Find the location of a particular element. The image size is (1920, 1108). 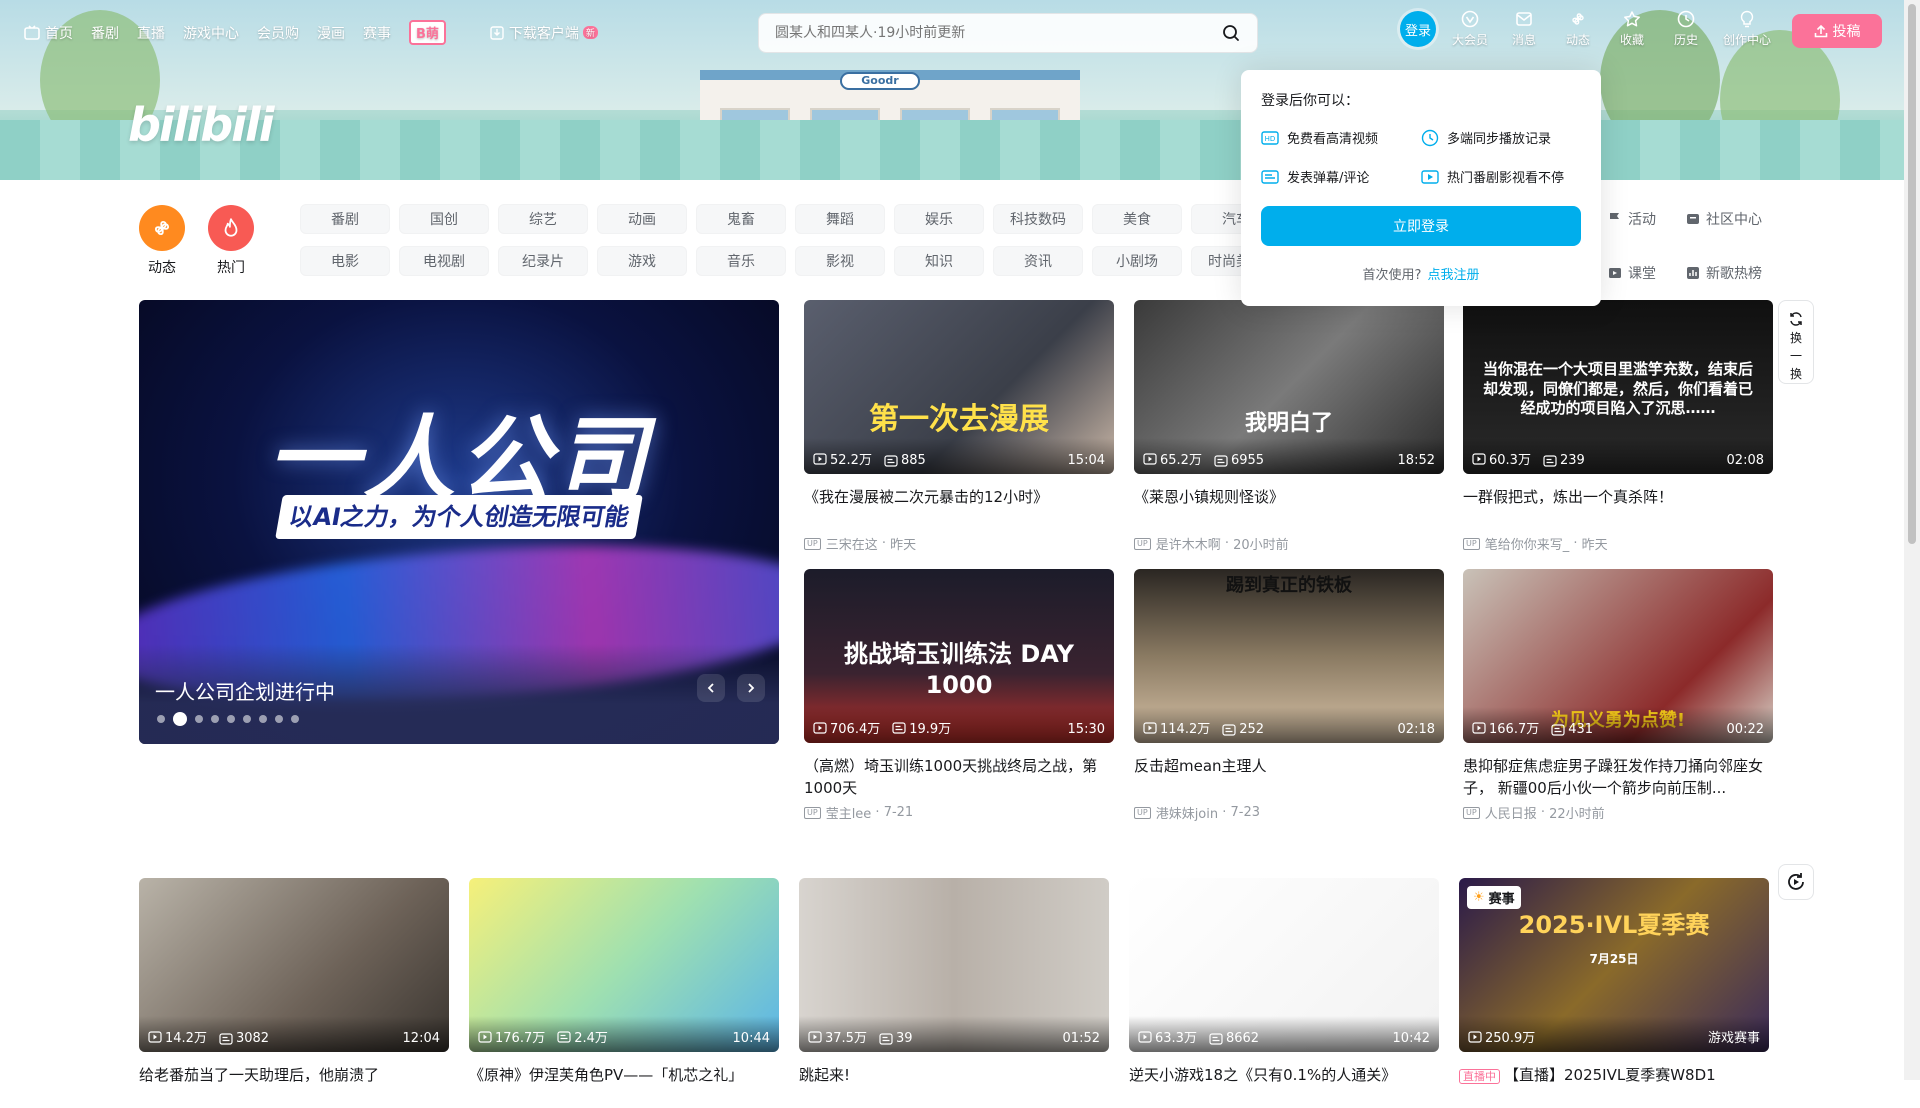

bilibili-logo: bilibili is located at coordinates (201, 125).